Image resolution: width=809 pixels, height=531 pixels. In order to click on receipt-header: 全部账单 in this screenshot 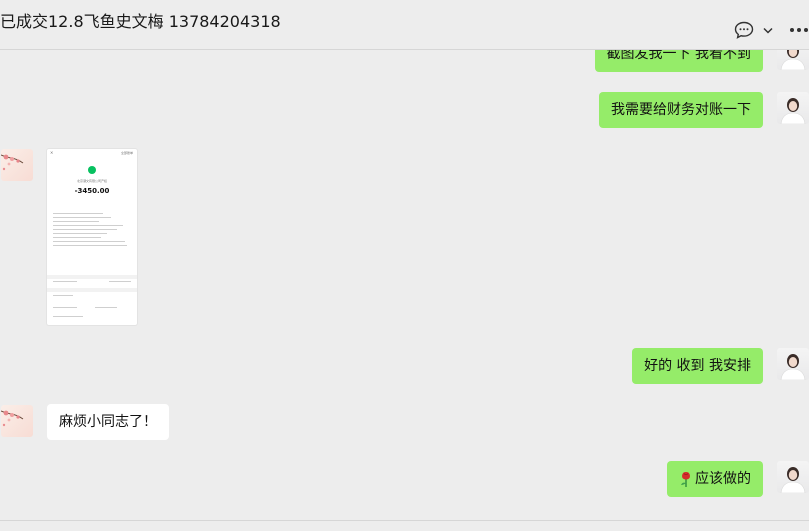, I will do `click(126, 153)`.